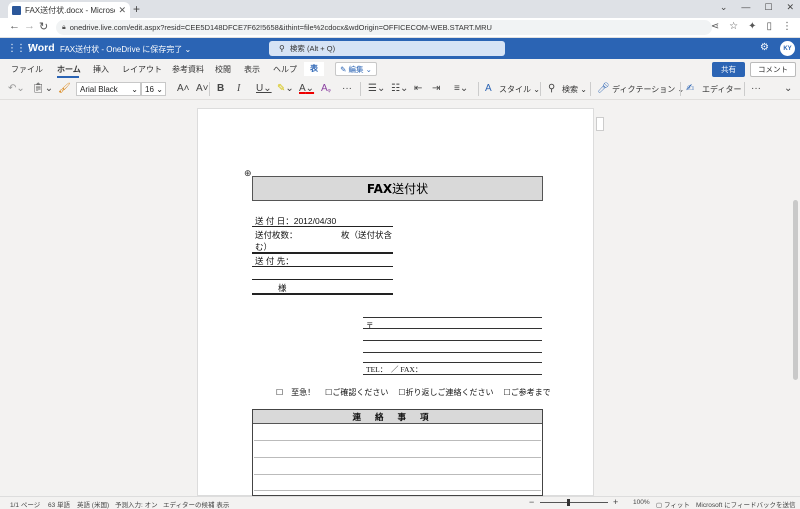 The height and width of the screenshot is (509, 800). I want to click on dictation-label: ディクテーション, so click(644, 89).